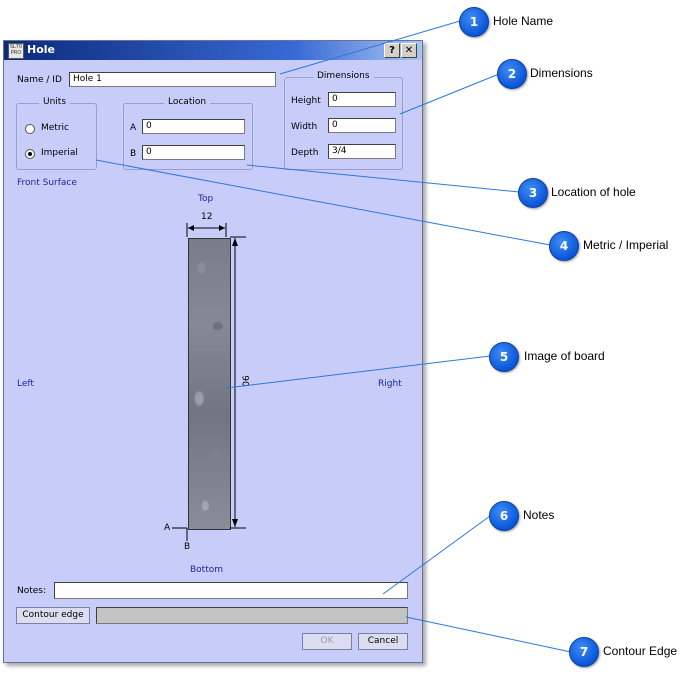  Describe the element at coordinates (584, 652) in the screenshot. I see `callout-7: 7` at that location.